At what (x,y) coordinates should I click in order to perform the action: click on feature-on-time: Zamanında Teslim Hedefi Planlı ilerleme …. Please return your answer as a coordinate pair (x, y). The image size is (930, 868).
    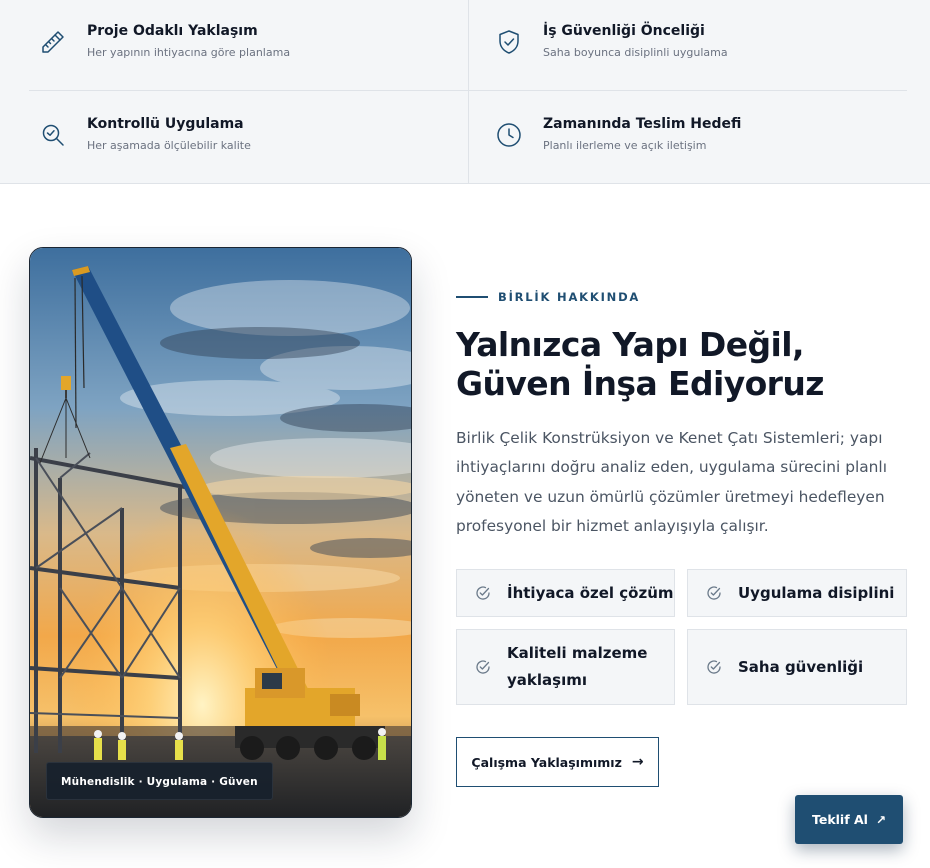
    Looking at the image, I should click on (618, 145).